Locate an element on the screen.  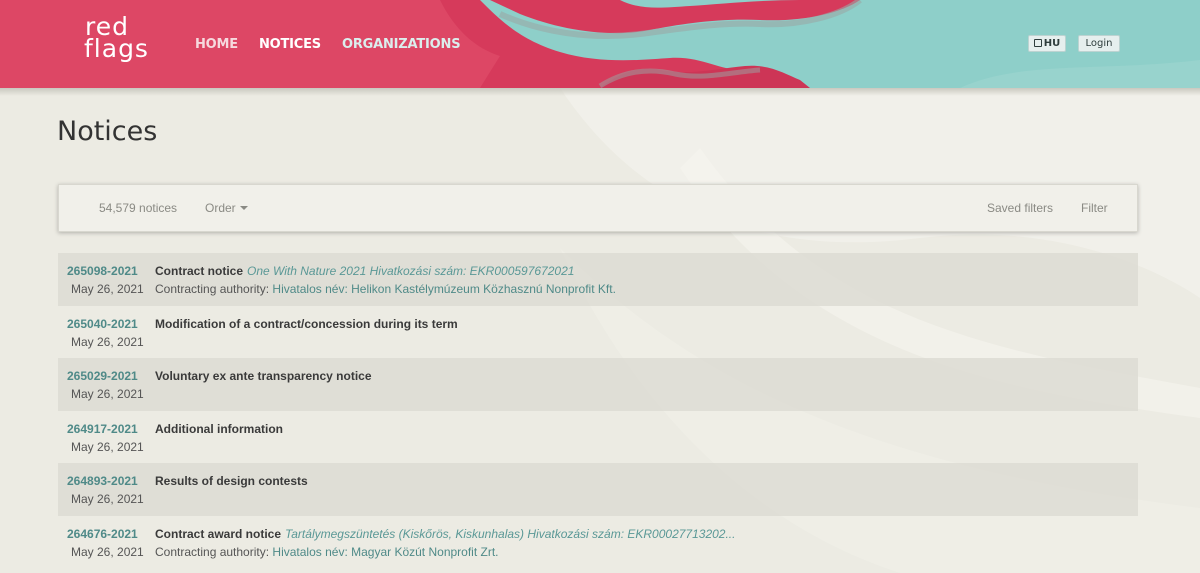
notice-id-link: 264917-2021 is located at coordinates (102, 429).